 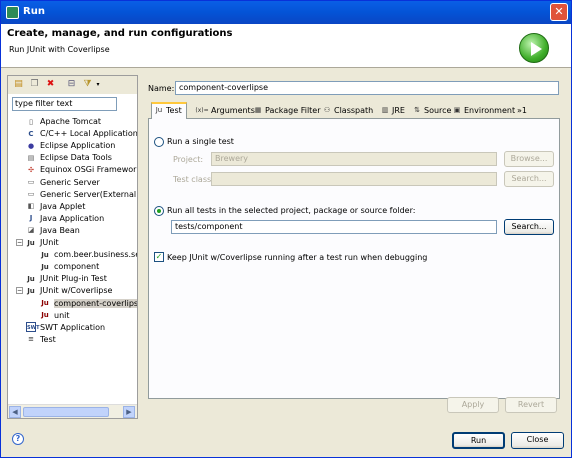 I want to click on tab-label: Arguments, so click(x=233, y=110).